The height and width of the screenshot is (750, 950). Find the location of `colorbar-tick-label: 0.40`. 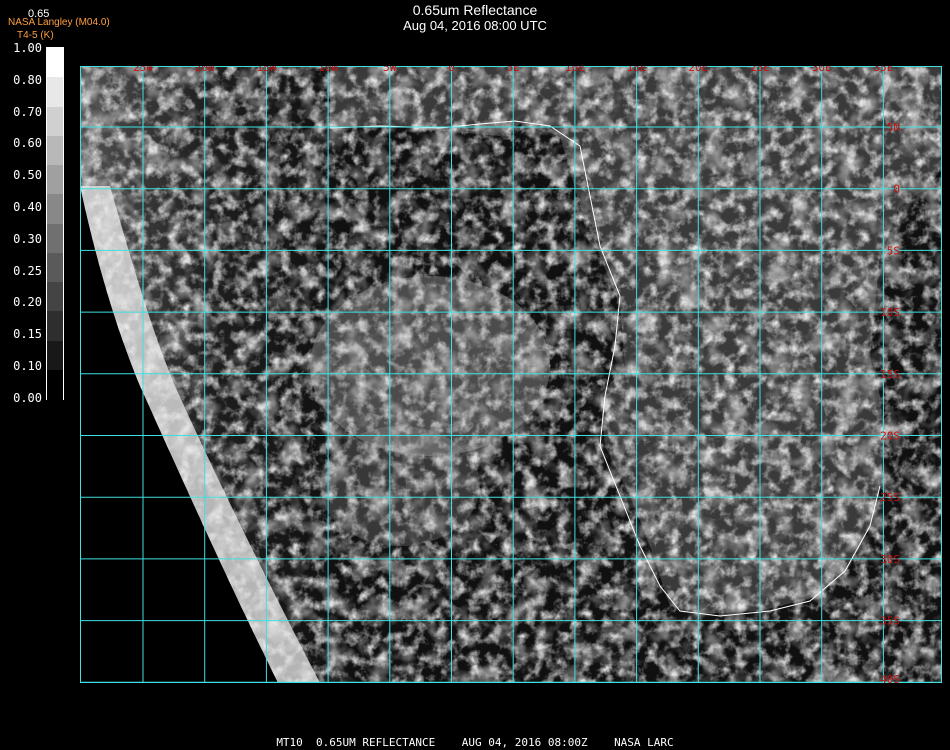

colorbar-tick-label: 0.40 is located at coordinates (27, 207).